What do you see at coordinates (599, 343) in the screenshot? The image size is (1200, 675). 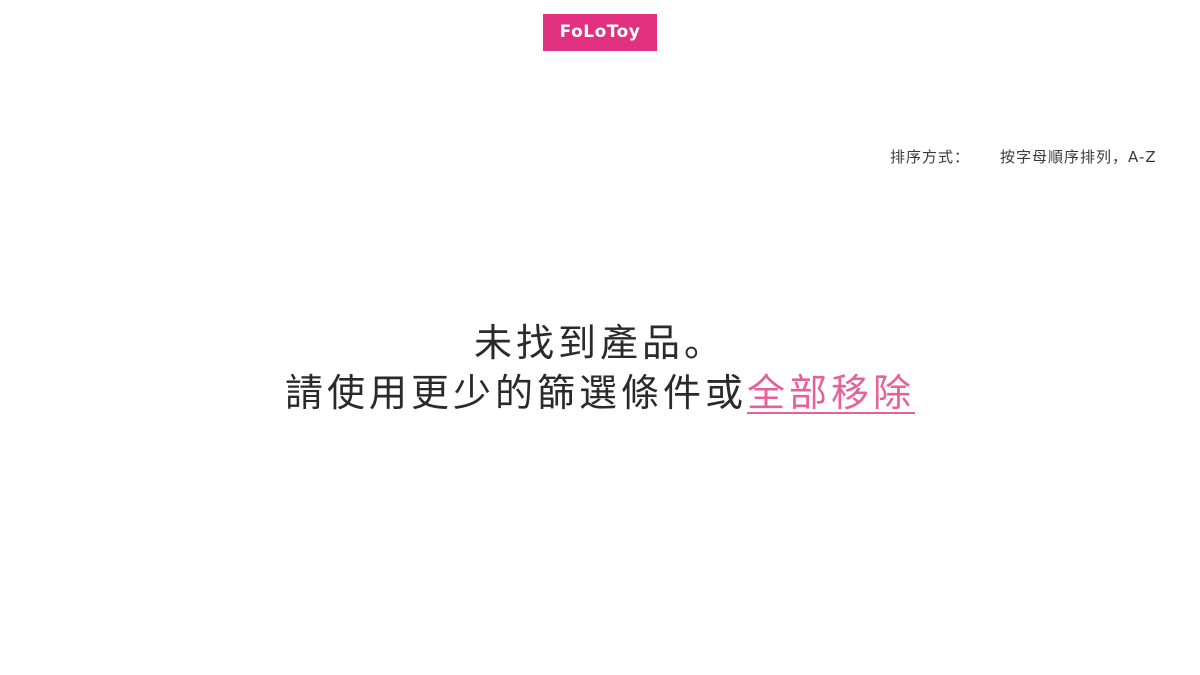 I see `empty-state-title: 未找到產品。` at bounding box center [599, 343].